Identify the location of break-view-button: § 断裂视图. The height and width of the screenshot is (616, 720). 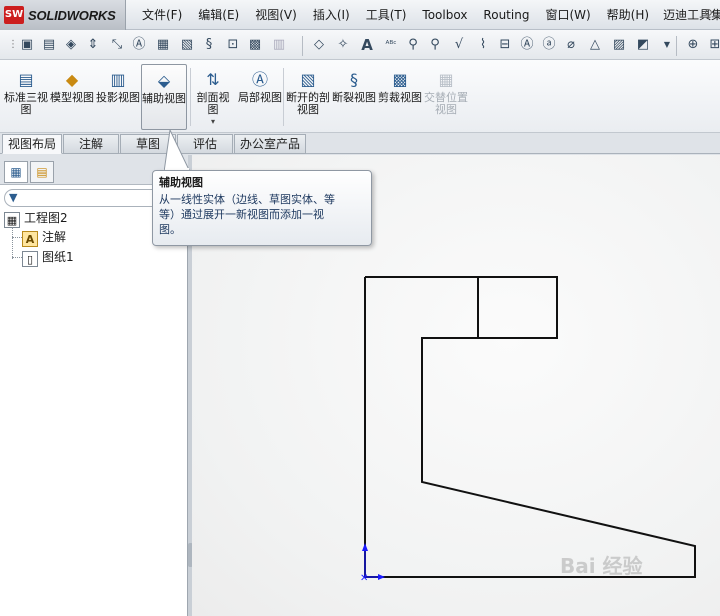
(354, 97).